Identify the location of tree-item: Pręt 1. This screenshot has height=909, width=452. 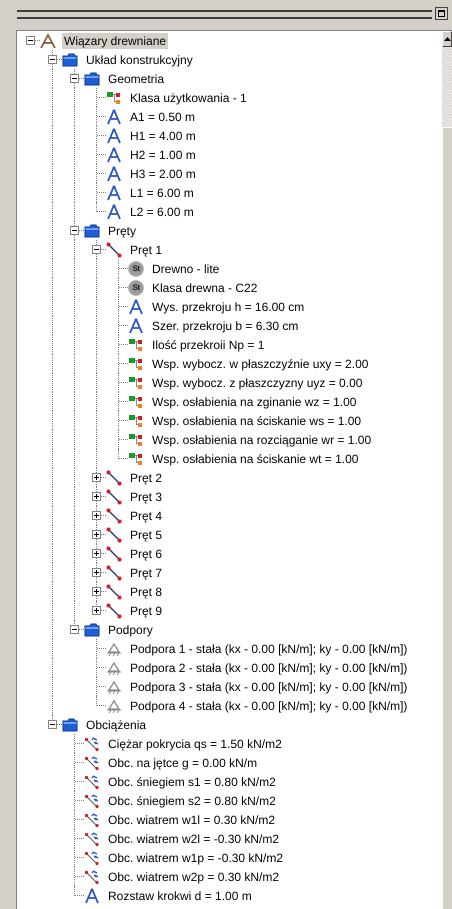
(146, 250).